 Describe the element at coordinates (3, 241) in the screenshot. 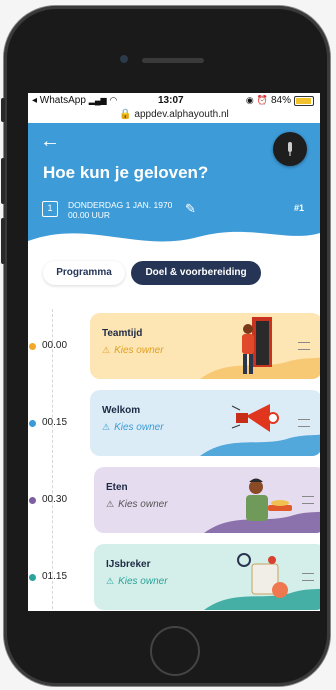

I see `volume-down-button` at that location.